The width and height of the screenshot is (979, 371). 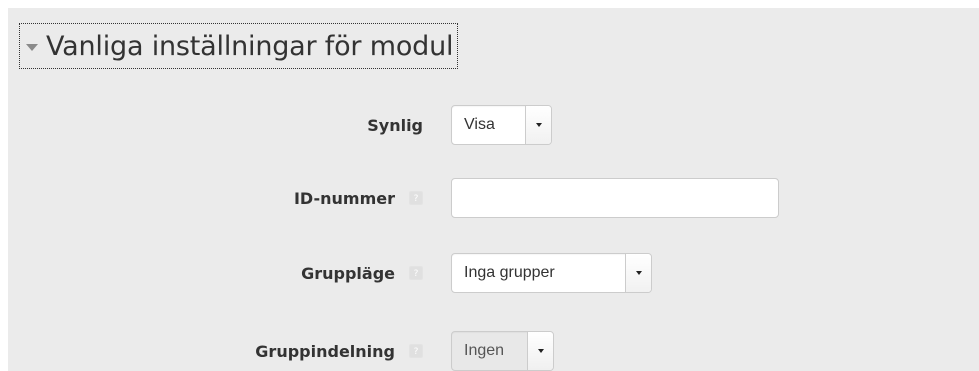 I want to click on label-wrap-visible: Synlig, so click(x=395, y=125).